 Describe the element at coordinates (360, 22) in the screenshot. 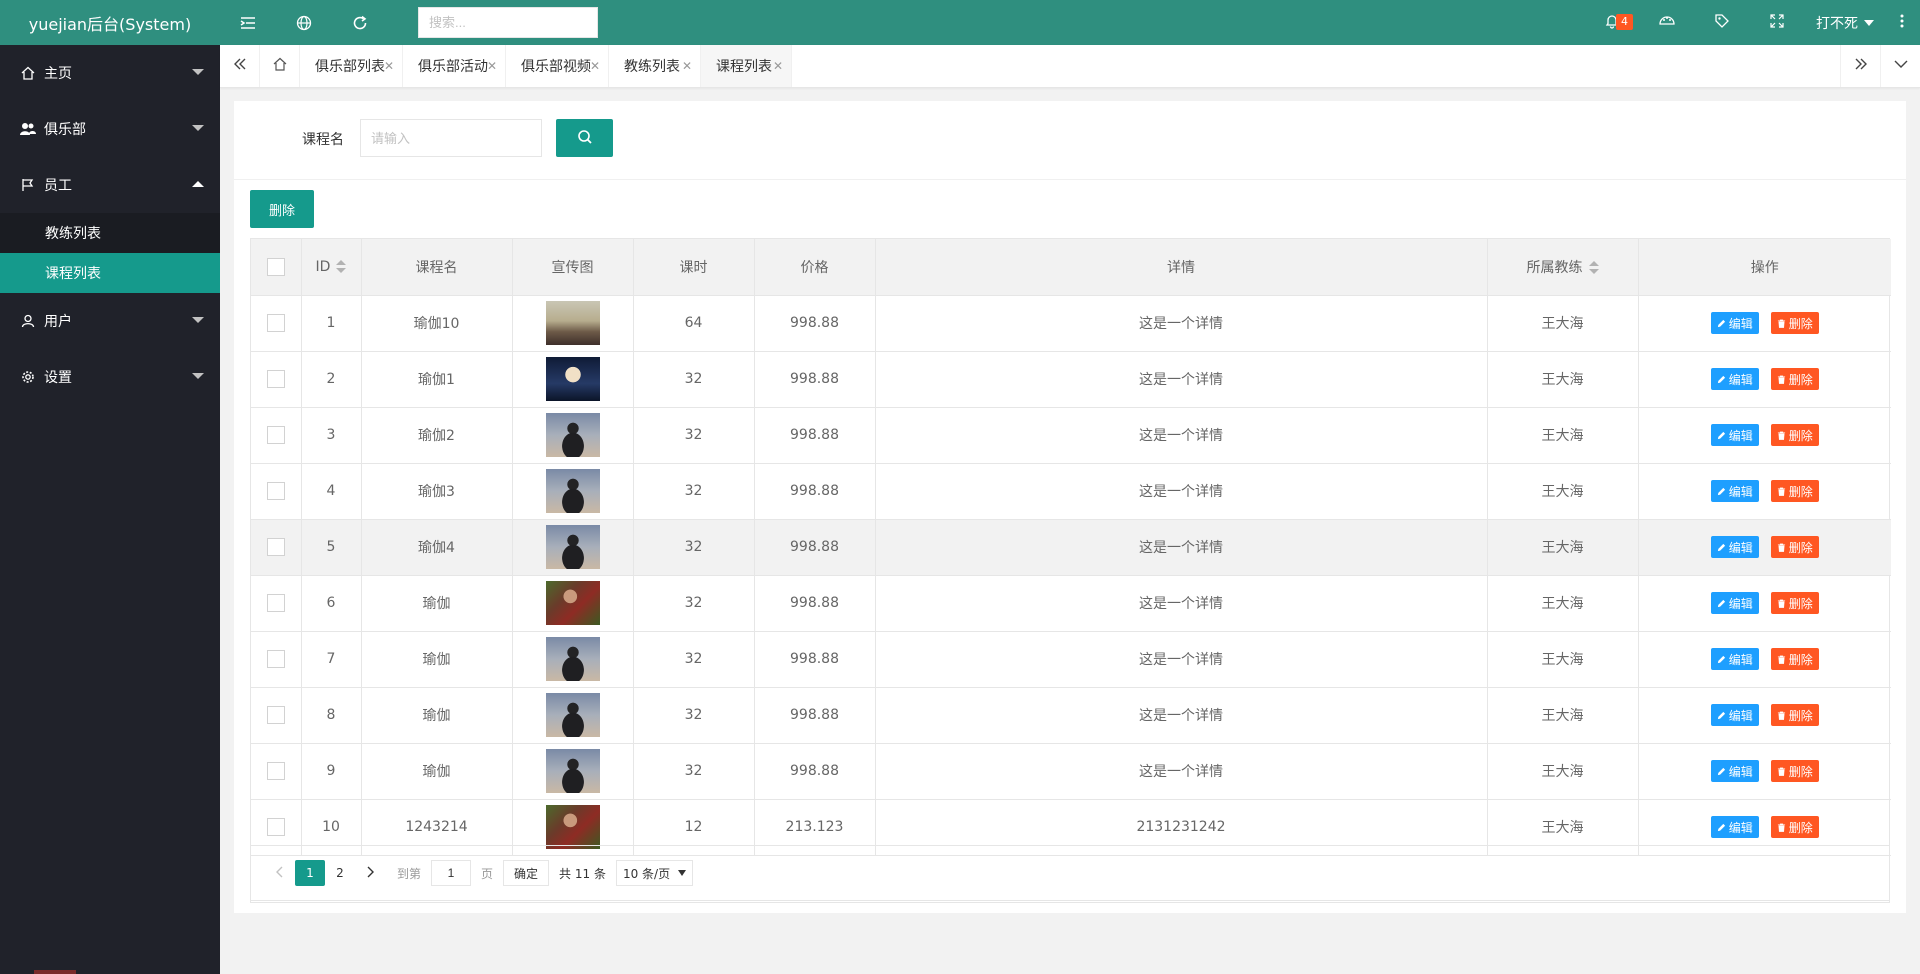

I see `refresh-icon` at that location.